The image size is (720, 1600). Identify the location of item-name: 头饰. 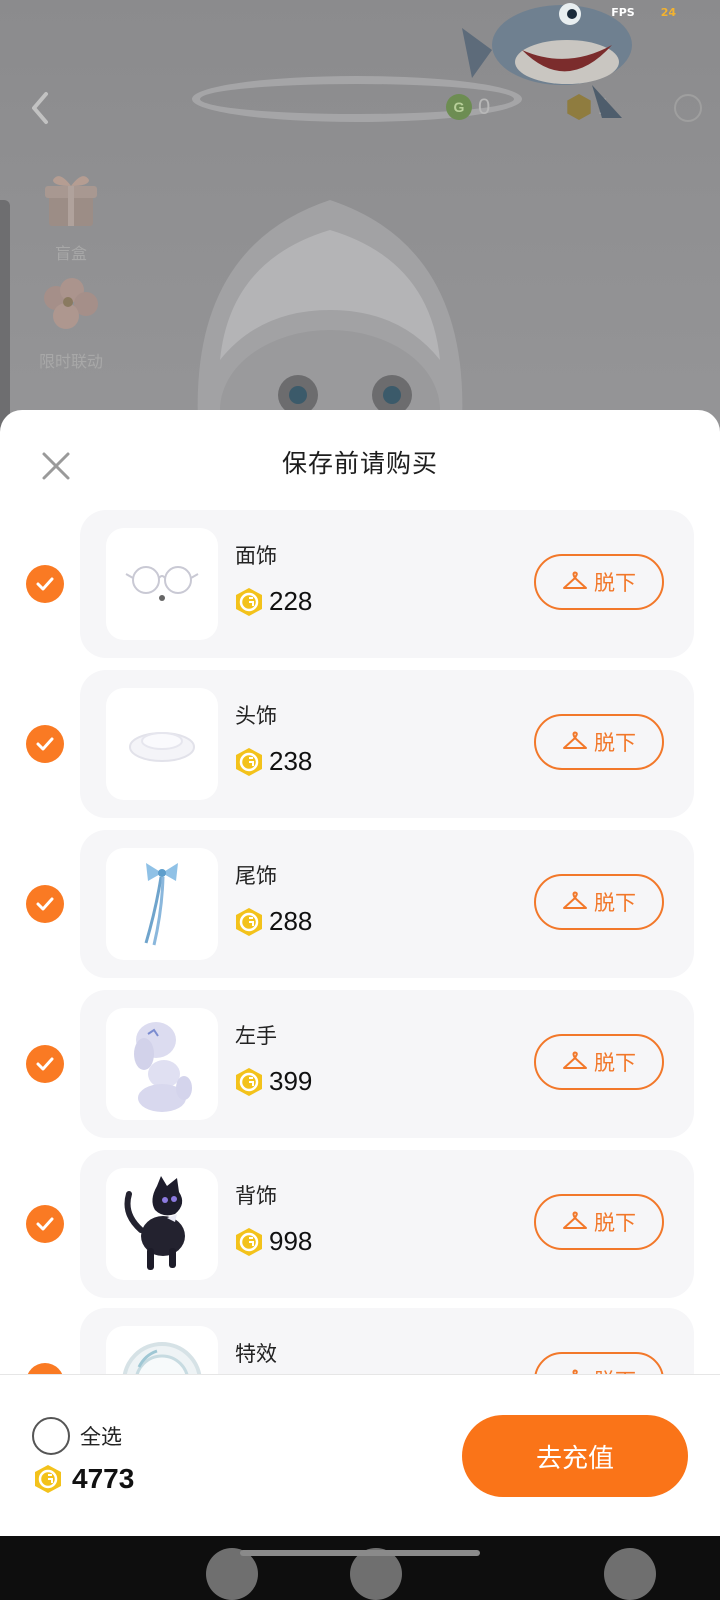
(256, 716).